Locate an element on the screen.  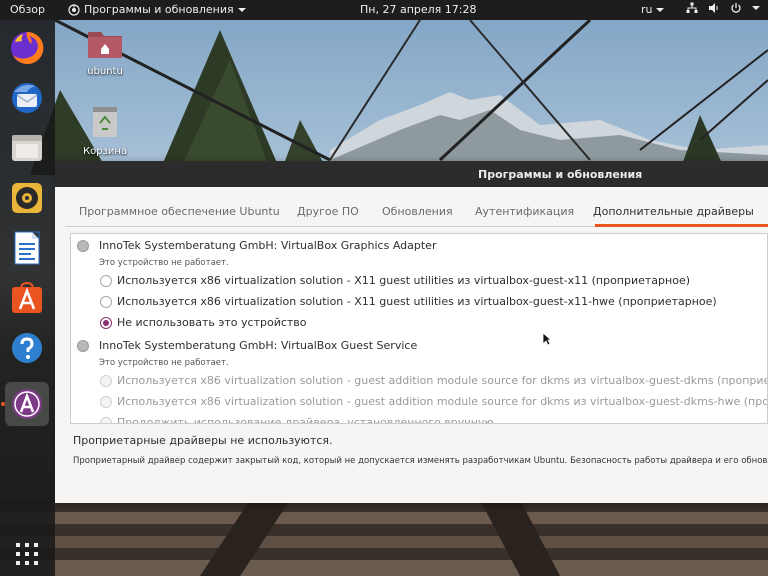
files-icon is located at coordinates (27, 148).